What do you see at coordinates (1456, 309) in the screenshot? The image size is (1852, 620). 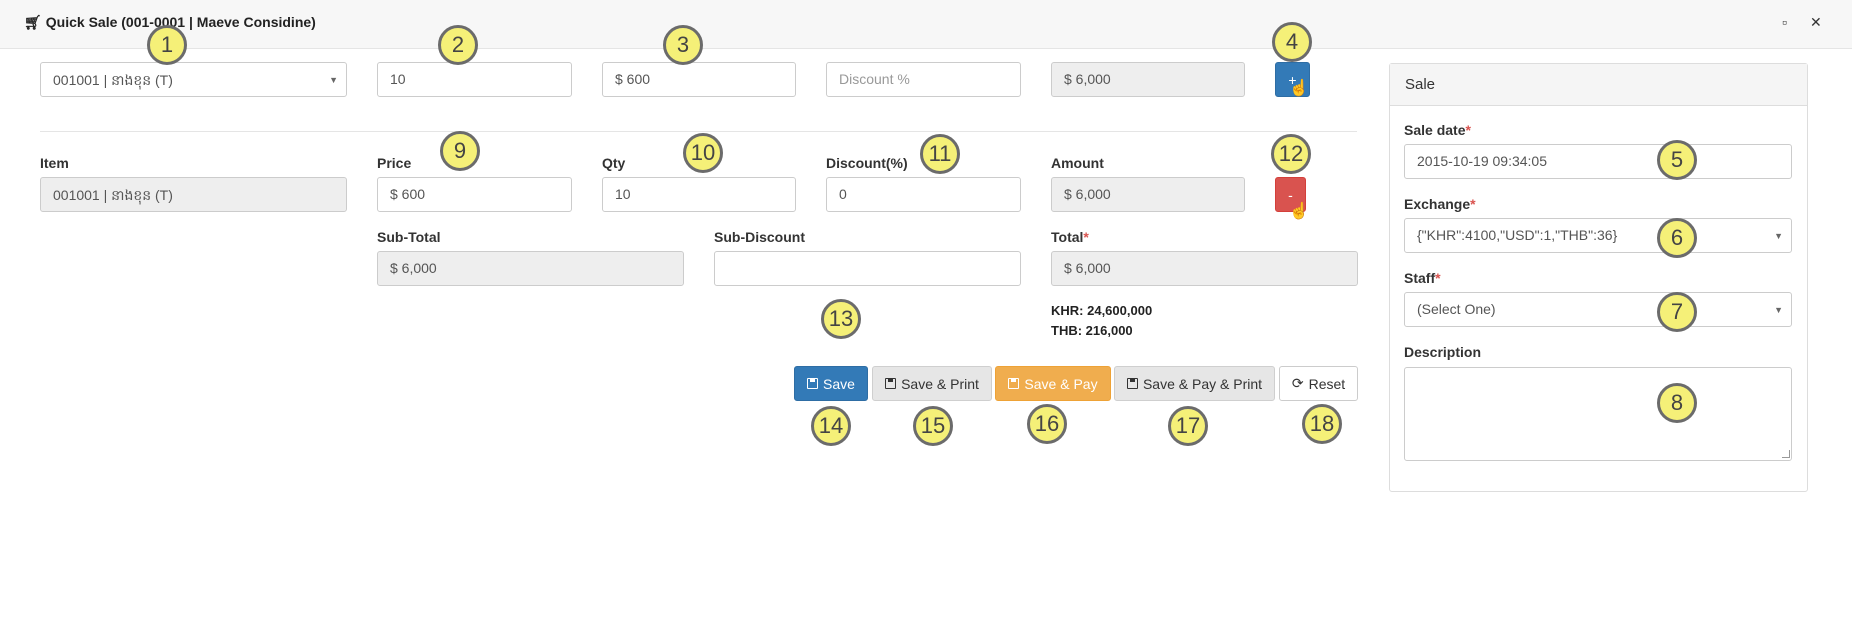 I see `staff-select-value: (Select One)` at bounding box center [1456, 309].